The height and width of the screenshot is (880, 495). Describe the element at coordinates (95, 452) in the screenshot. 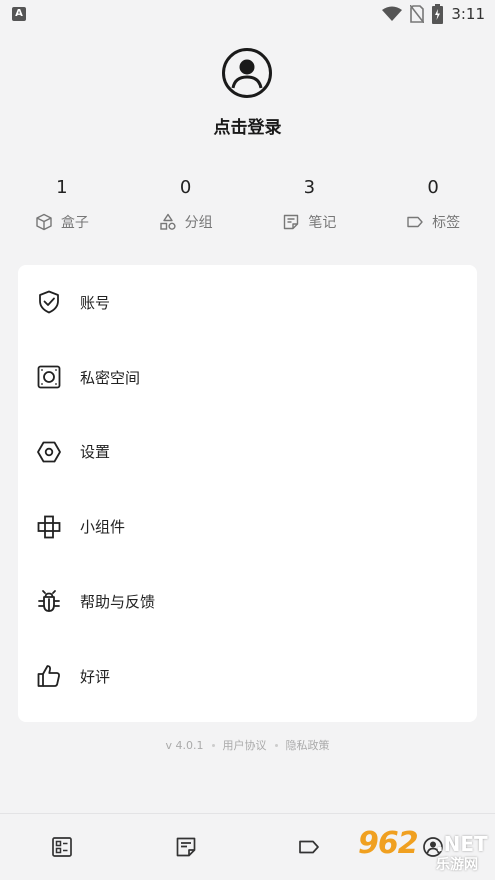

I see `menu-label: 设置` at that location.